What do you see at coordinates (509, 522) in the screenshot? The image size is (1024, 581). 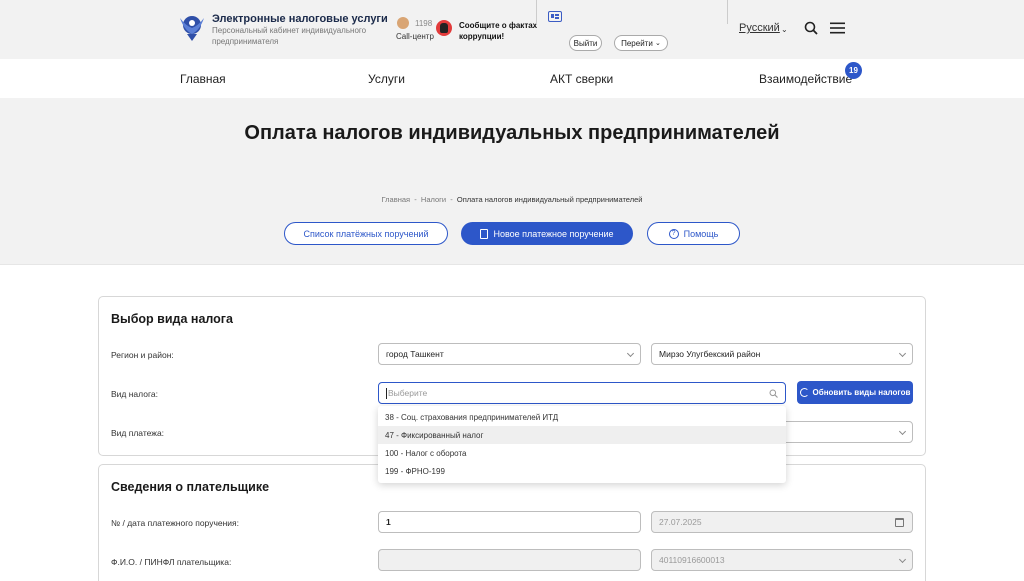 I see `order-number-input: 1` at bounding box center [509, 522].